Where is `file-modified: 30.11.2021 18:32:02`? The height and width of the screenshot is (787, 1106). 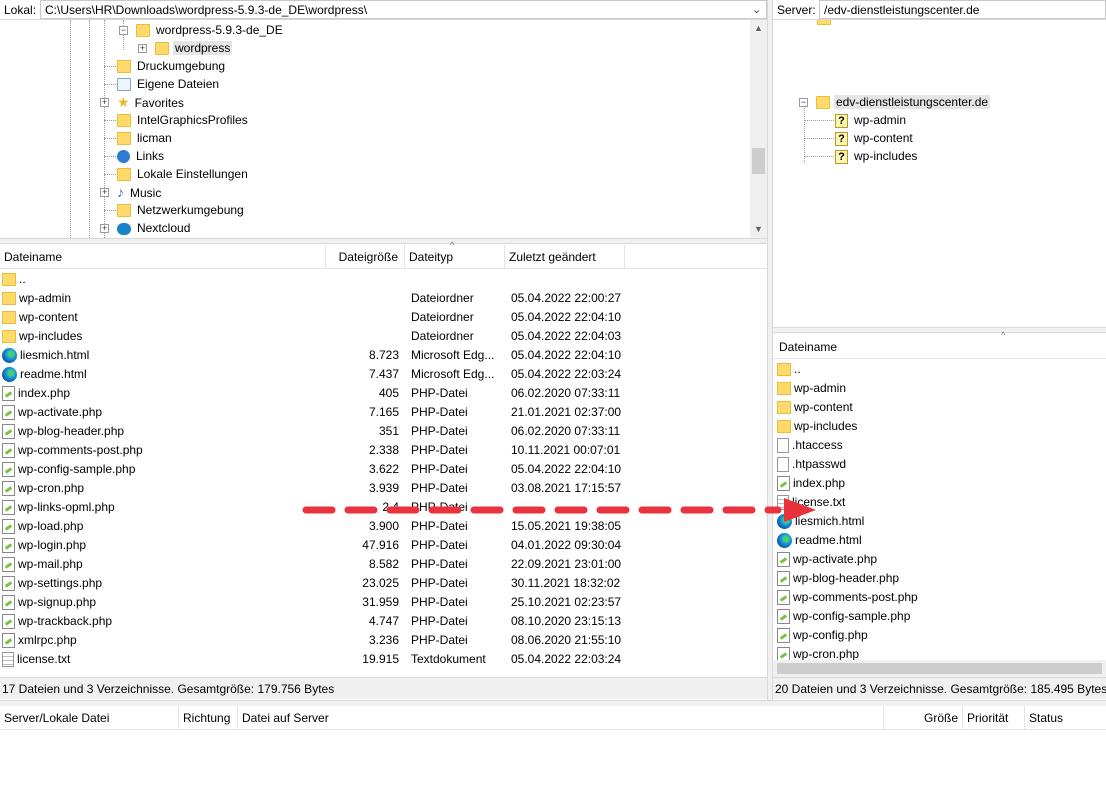
file-modified: 30.11.2021 18:32:02 is located at coordinates (566, 583).